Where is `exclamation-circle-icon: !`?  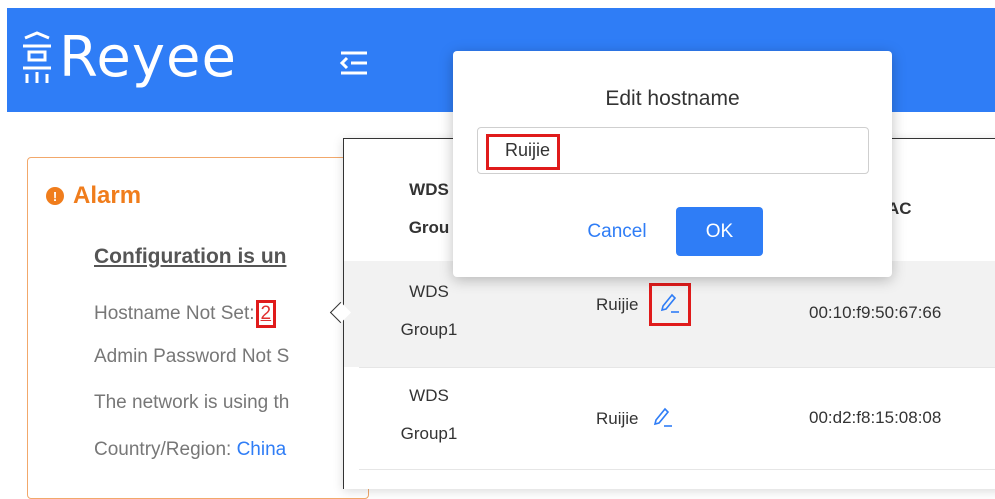 exclamation-circle-icon: ! is located at coordinates (55, 196).